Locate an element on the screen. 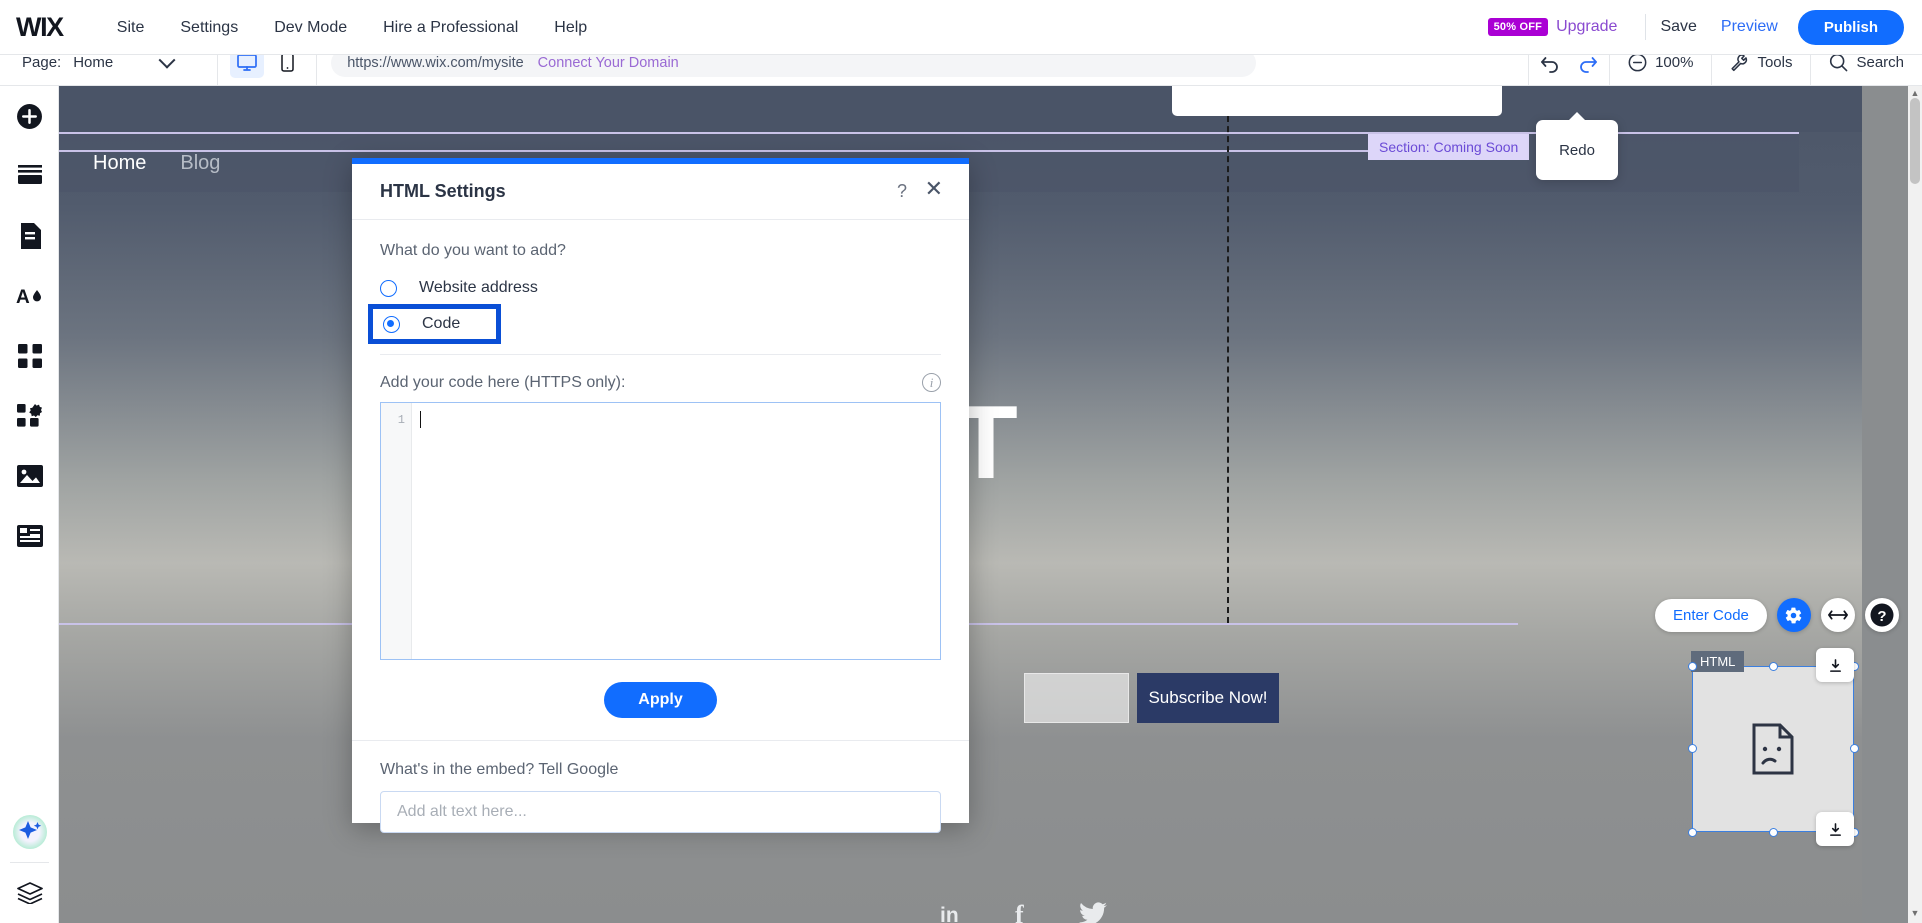 This screenshot has width=1922, height=923. svg-text: f is located at coordinates (1019, 912).